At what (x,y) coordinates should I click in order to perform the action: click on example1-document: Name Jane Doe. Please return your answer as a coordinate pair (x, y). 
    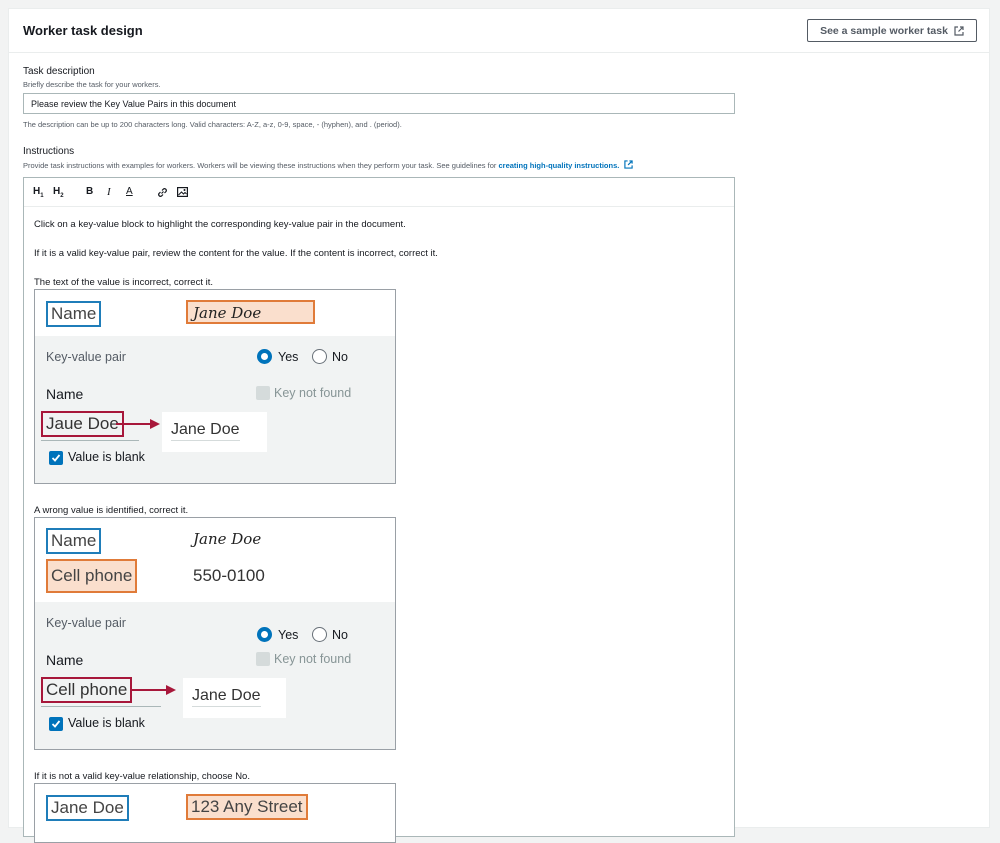
    Looking at the image, I should click on (215, 313).